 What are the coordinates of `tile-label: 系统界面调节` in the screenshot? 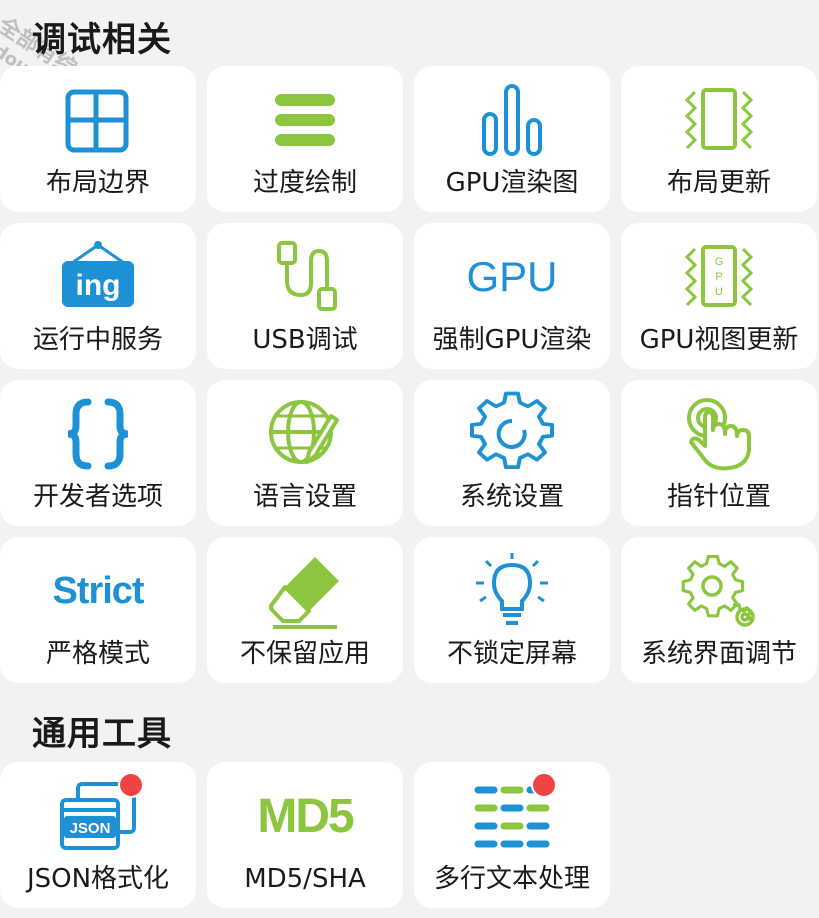 It's located at (718, 654).